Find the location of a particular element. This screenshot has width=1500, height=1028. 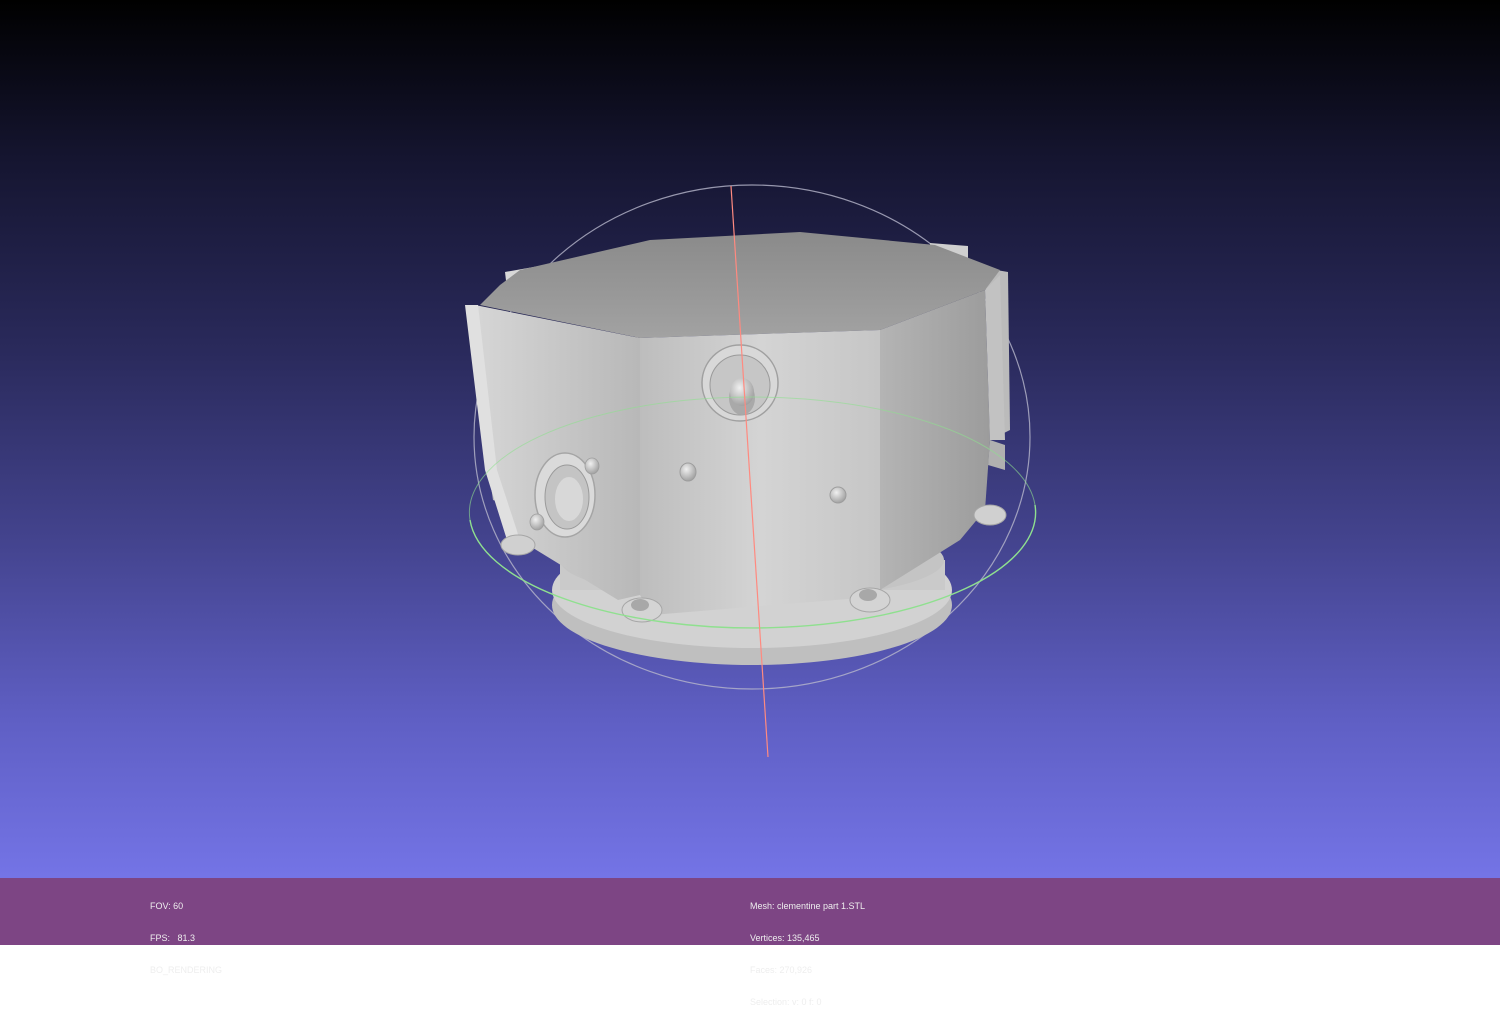

fov-readout: FOV: 60 is located at coordinates (167, 906).